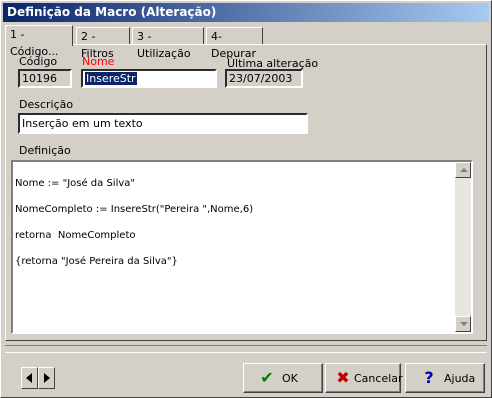 The width and height of the screenshot is (492, 398). I want to click on scroll-down-icon, so click(464, 324).